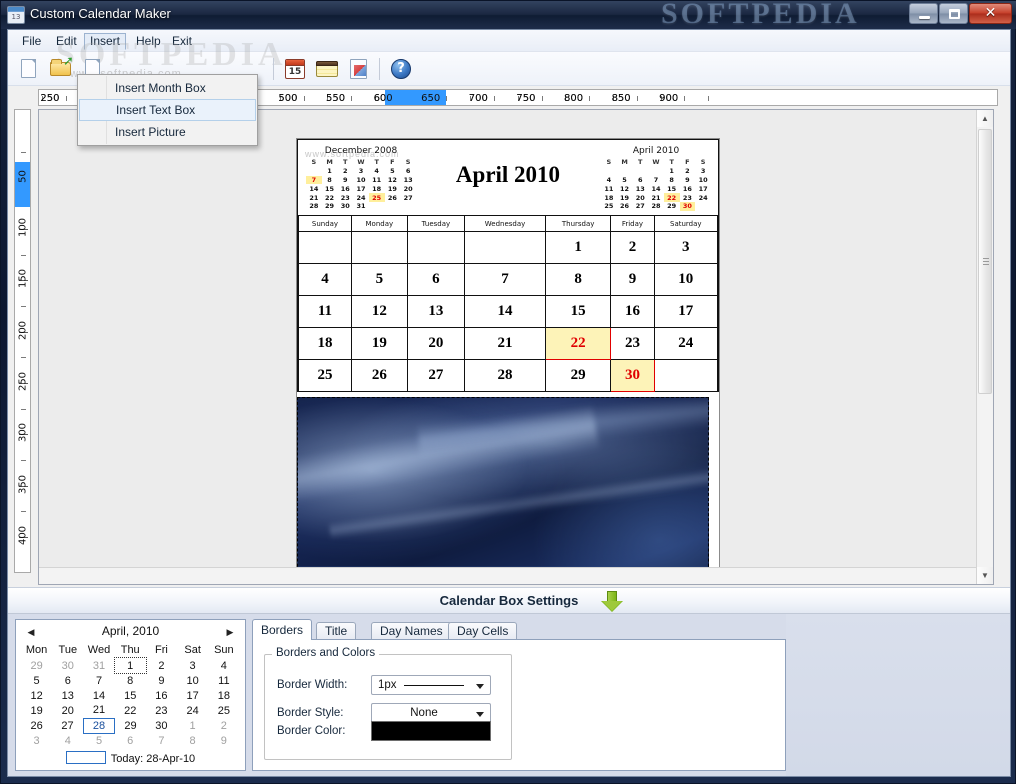 The width and height of the screenshot is (1016, 784). Describe the element at coordinates (503, 490) in the screenshot. I see `picture-box: SOFTPEDIA™` at that location.